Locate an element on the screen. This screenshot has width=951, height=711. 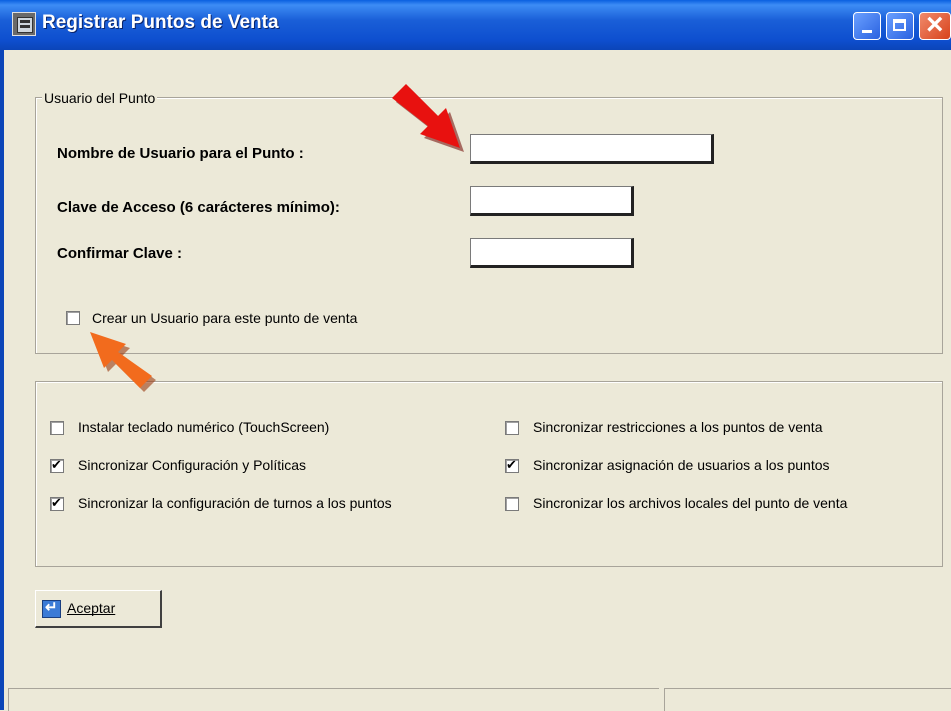
maximize-button is located at coordinates (900, 26).